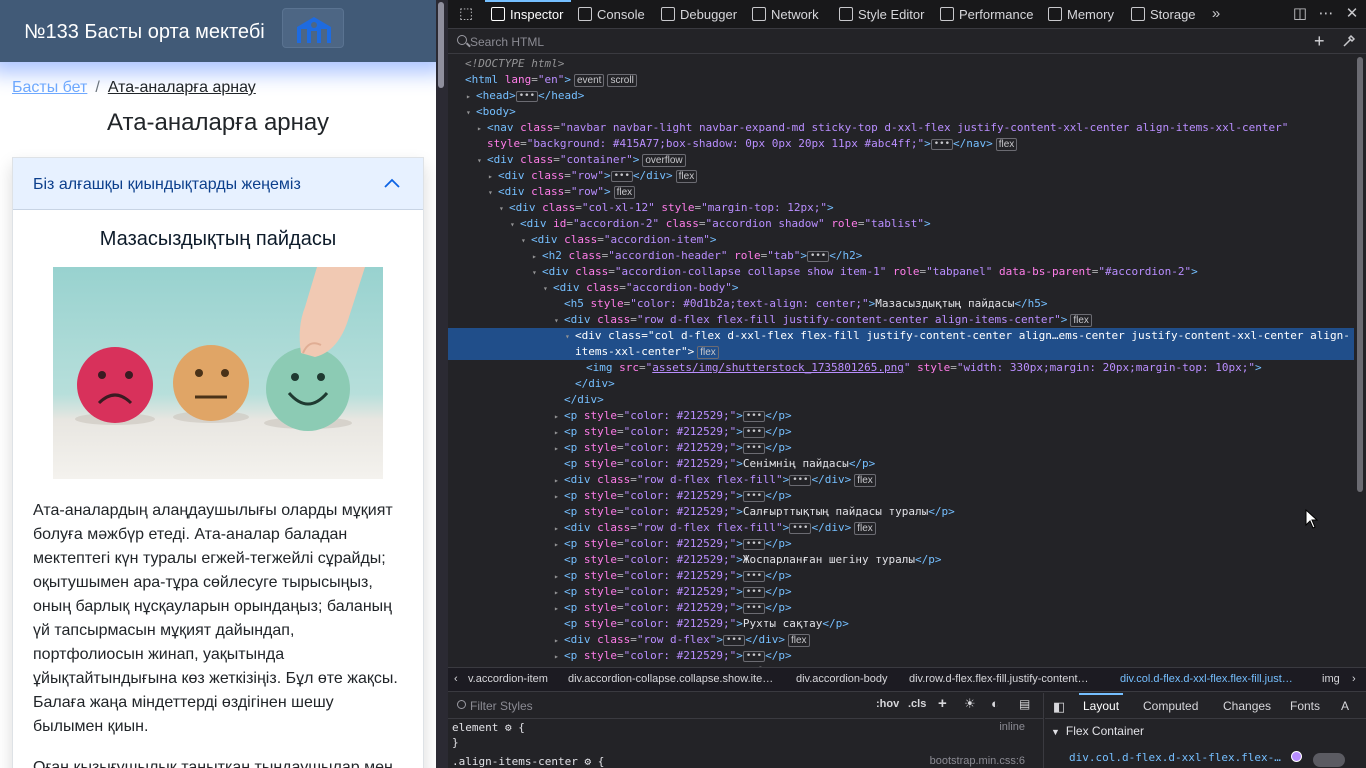  Describe the element at coordinates (611, 14) in the screenshot. I see `tab-console: Console` at that location.